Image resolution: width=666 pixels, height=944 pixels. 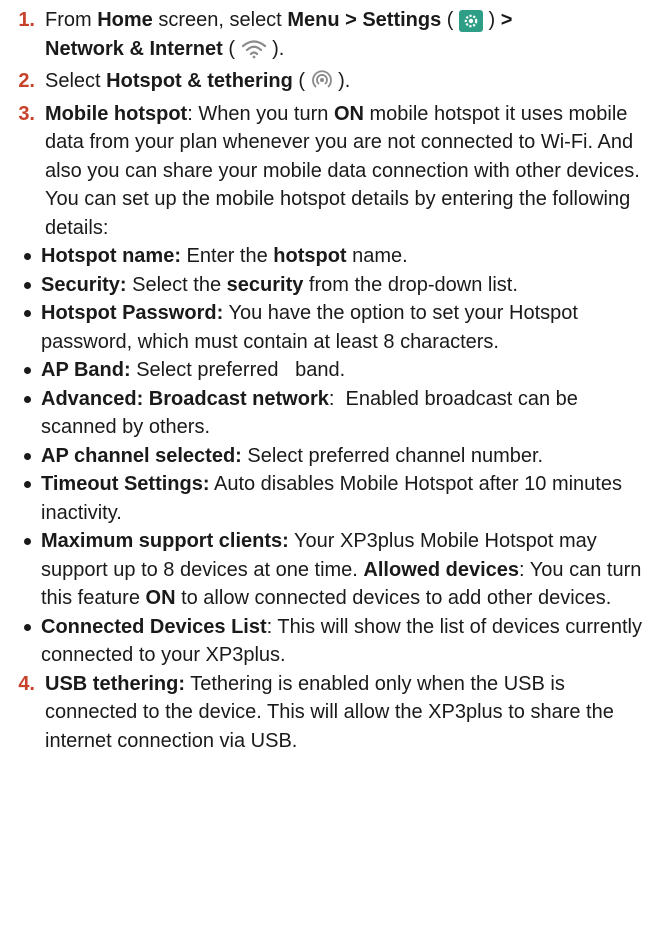 What do you see at coordinates (492, 20) in the screenshot?
I see `step-text: )` at bounding box center [492, 20].